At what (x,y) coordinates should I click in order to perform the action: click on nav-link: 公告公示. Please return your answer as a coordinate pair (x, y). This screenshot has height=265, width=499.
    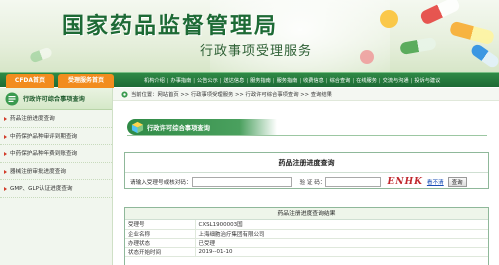
    Looking at the image, I should click on (207, 80).